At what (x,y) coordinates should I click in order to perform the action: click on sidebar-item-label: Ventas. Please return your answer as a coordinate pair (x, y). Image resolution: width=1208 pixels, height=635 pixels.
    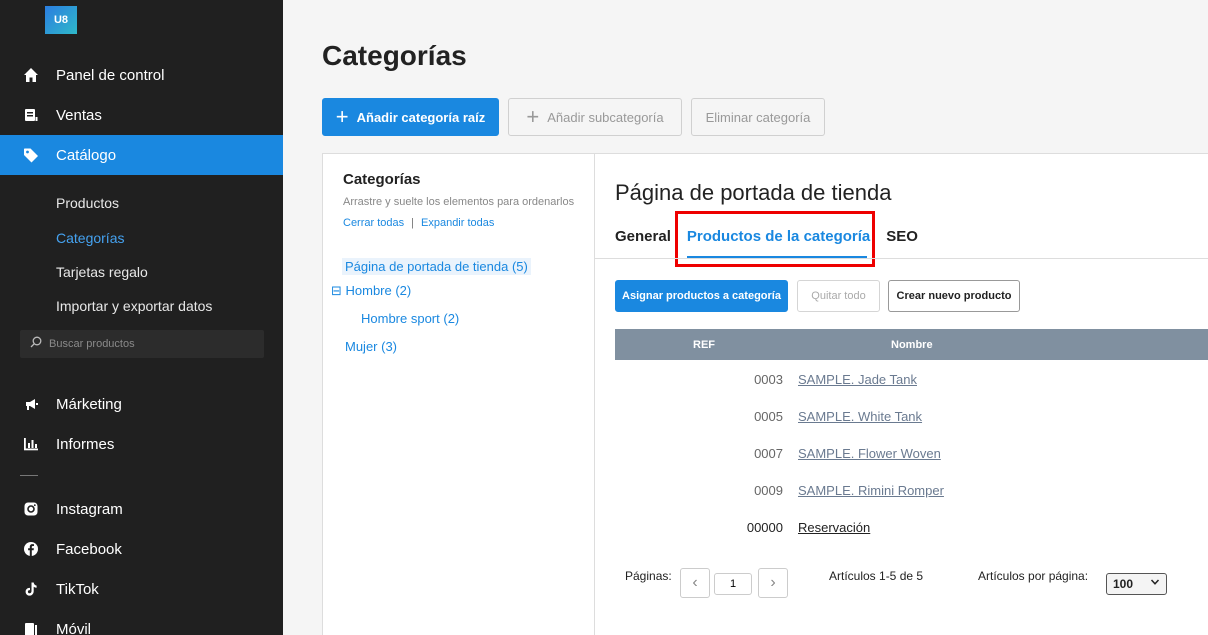
    Looking at the image, I should click on (79, 115).